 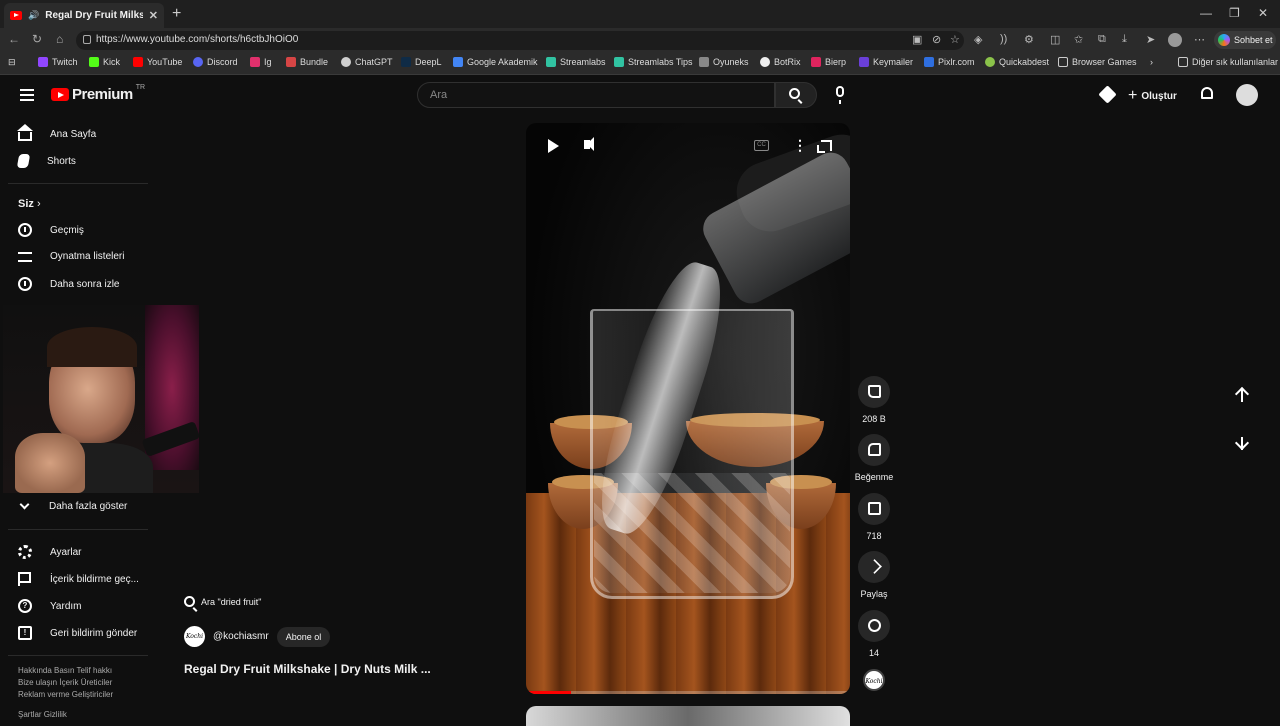 What do you see at coordinates (215, 62) in the screenshot?
I see `bookmark-discord: Discord` at bounding box center [215, 62].